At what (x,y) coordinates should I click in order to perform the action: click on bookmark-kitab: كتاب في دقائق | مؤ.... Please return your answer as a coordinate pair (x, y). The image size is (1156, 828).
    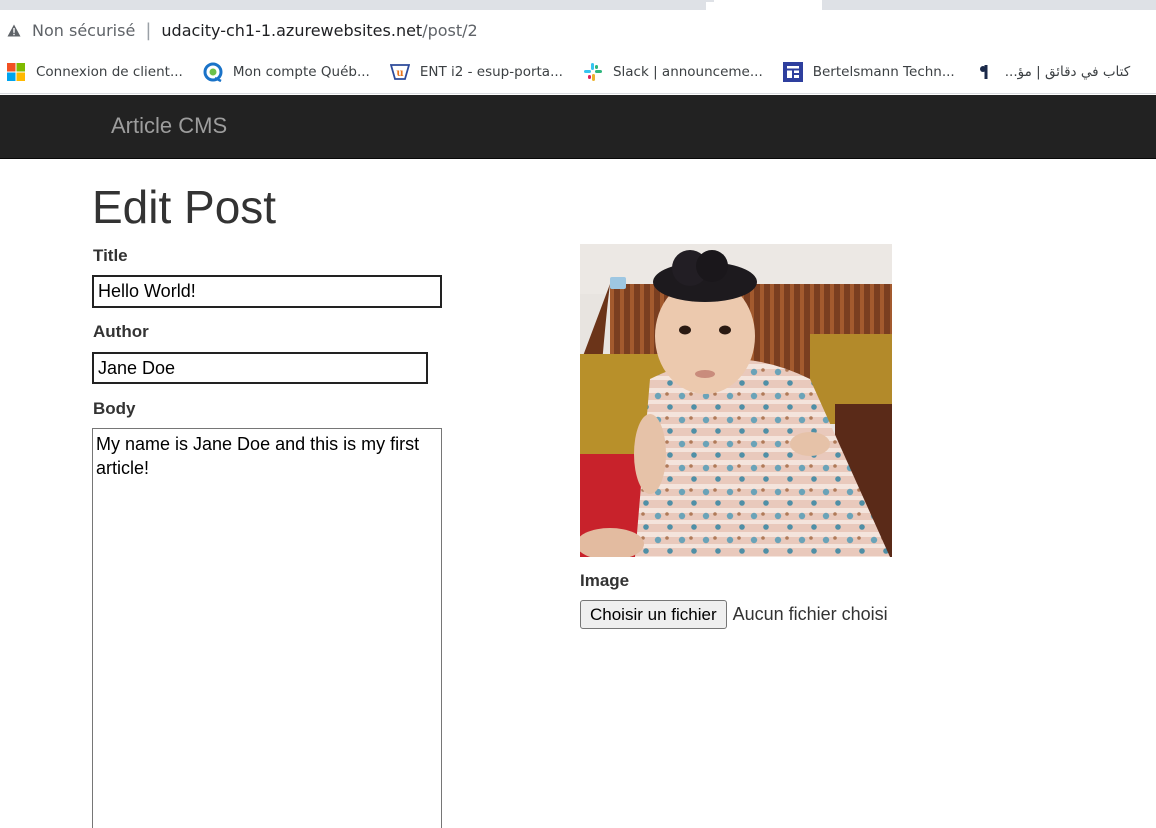
    Looking at the image, I should click on (1052, 72).